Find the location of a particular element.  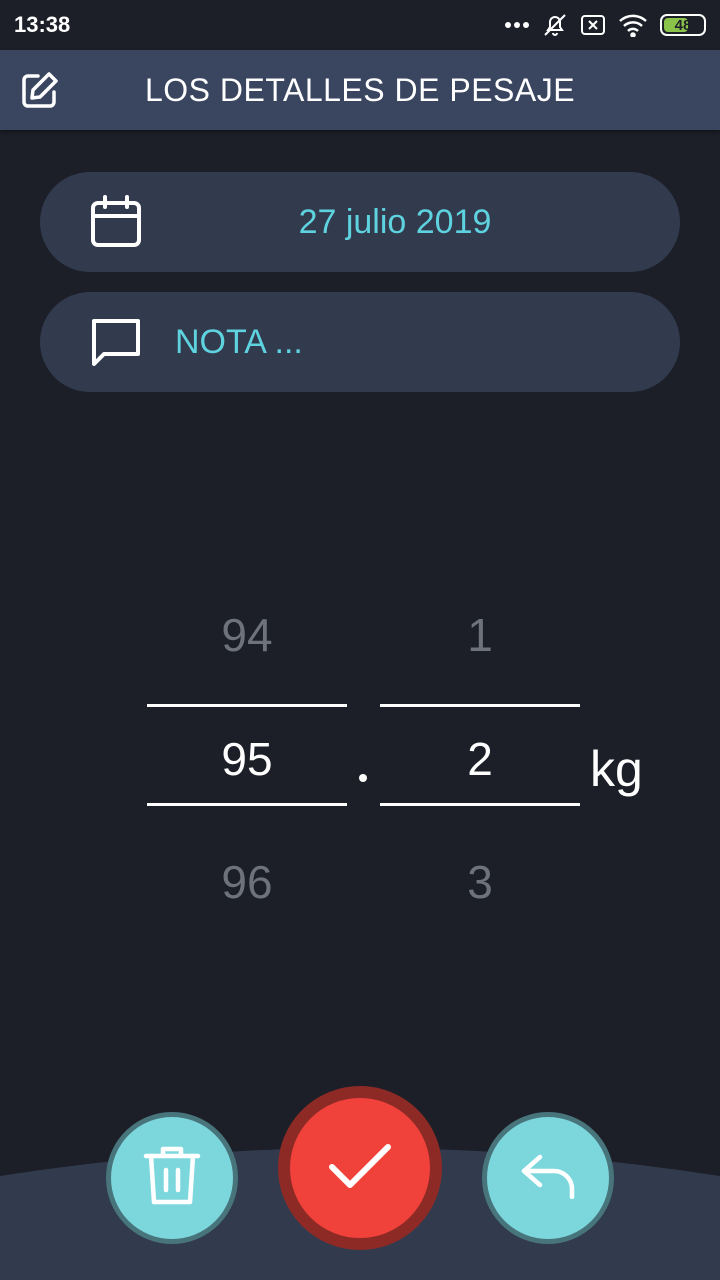

trash-icon is located at coordinates (172, 1178).